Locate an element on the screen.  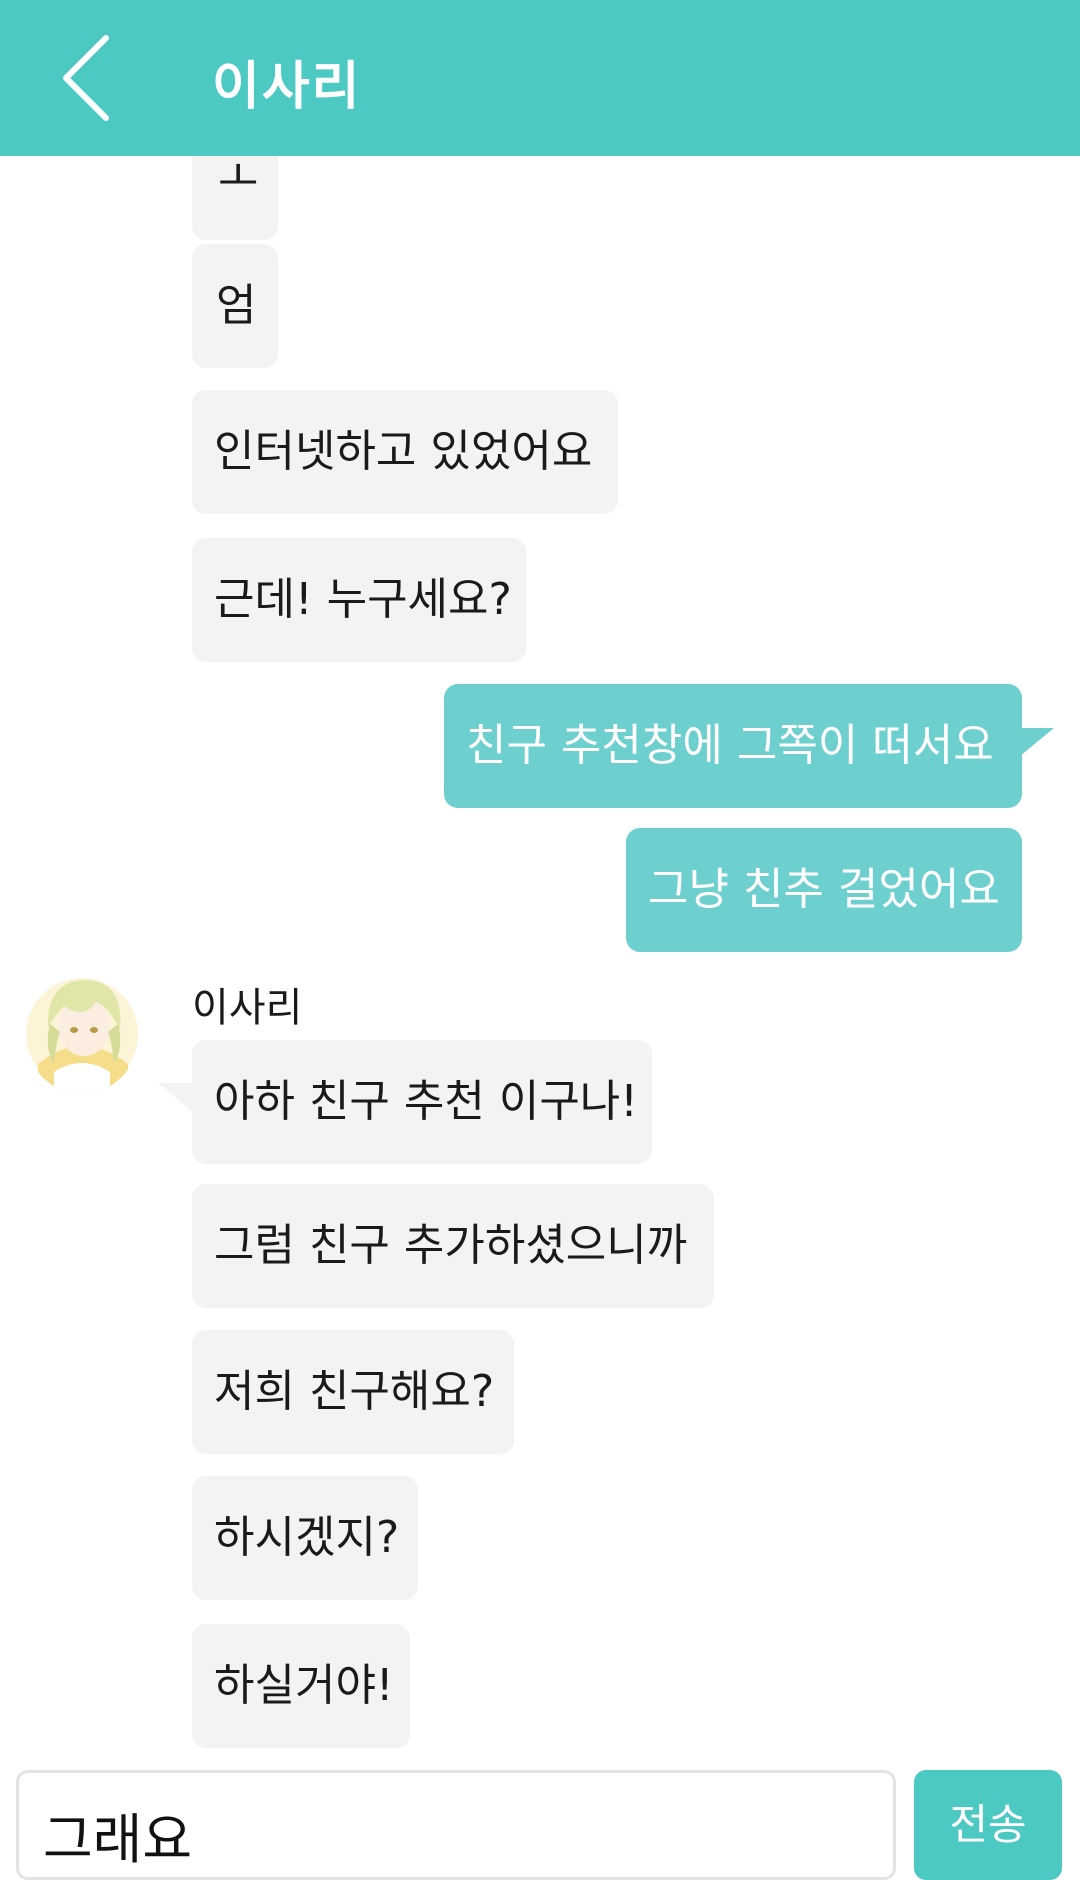
message-bubble-incoming: 하시겠지? is located at coordinates (305, 1538).